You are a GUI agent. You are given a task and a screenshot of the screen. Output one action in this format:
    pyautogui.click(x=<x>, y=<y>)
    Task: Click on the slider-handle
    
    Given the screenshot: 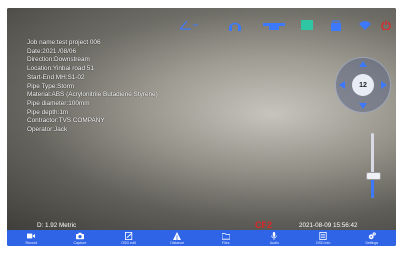 What is the action you would take?
    pyautogui.click(x=373, y=176)
    